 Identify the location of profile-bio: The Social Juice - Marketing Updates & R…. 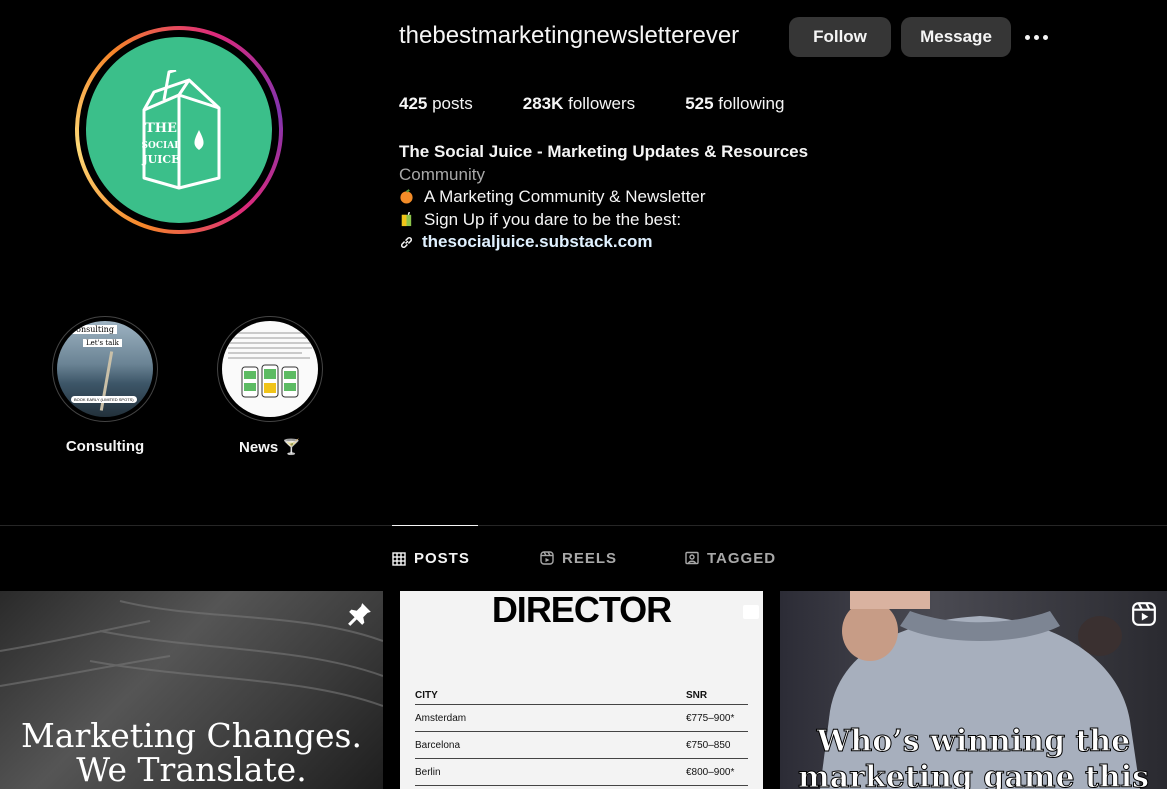
(603, 197).